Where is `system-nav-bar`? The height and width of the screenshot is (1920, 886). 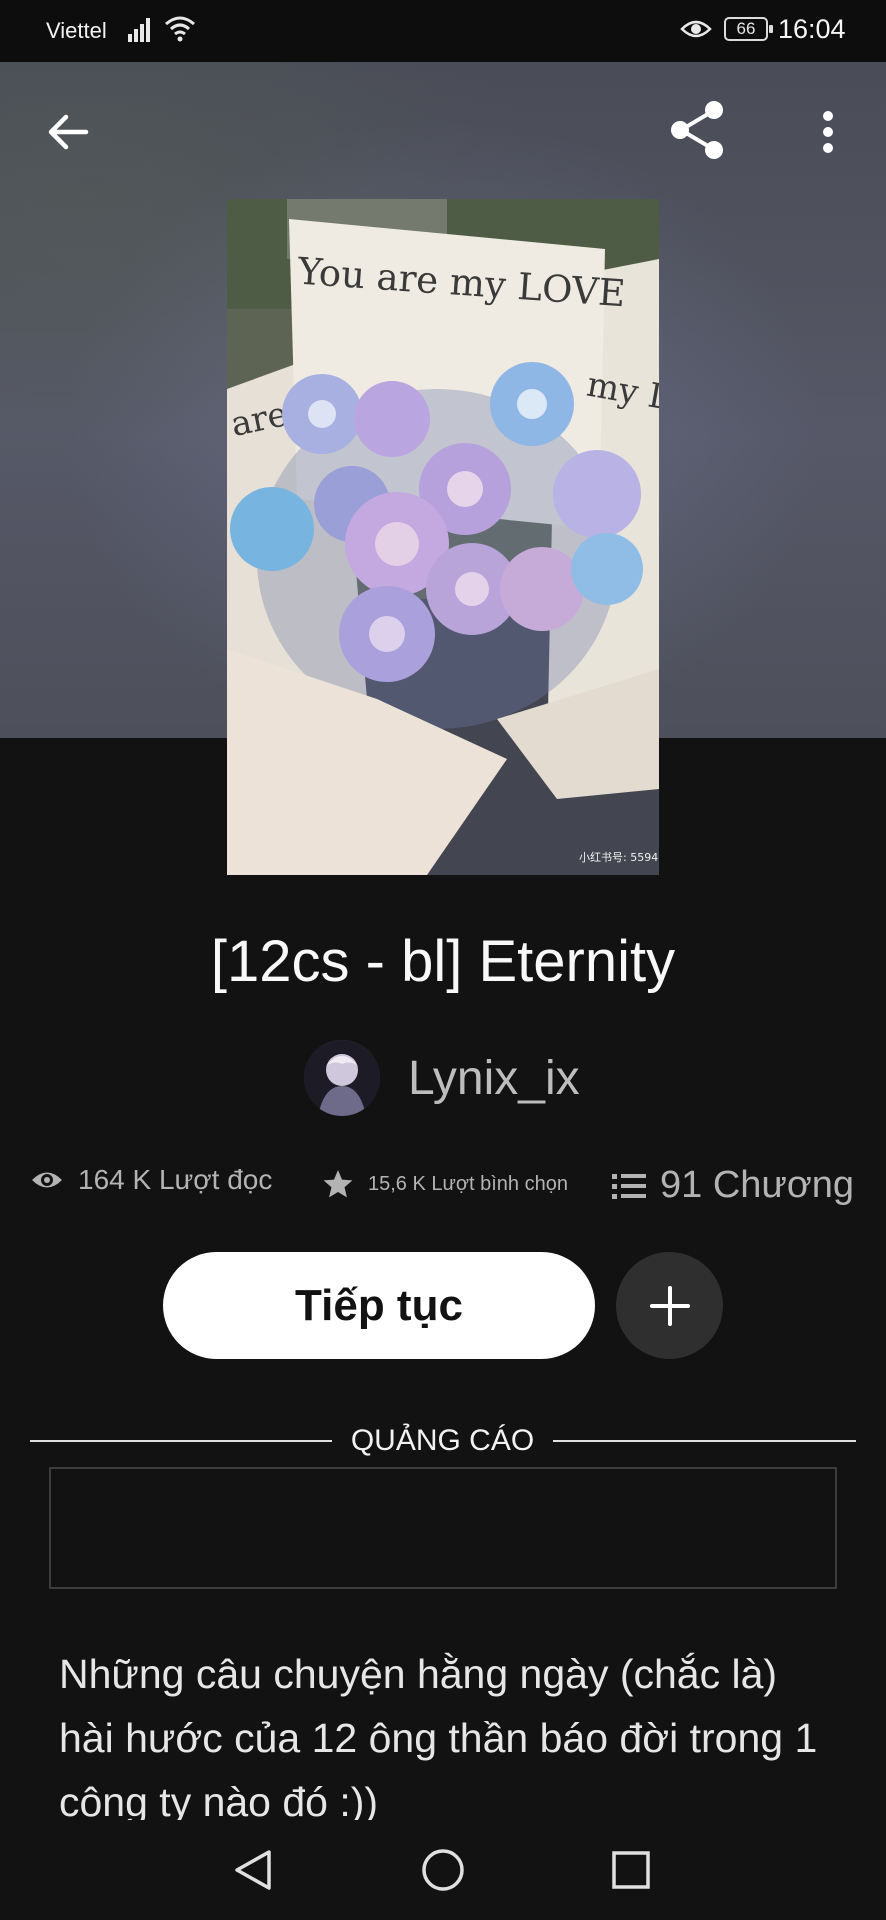
system-nav-bar is located at coordinates (443, 1870).